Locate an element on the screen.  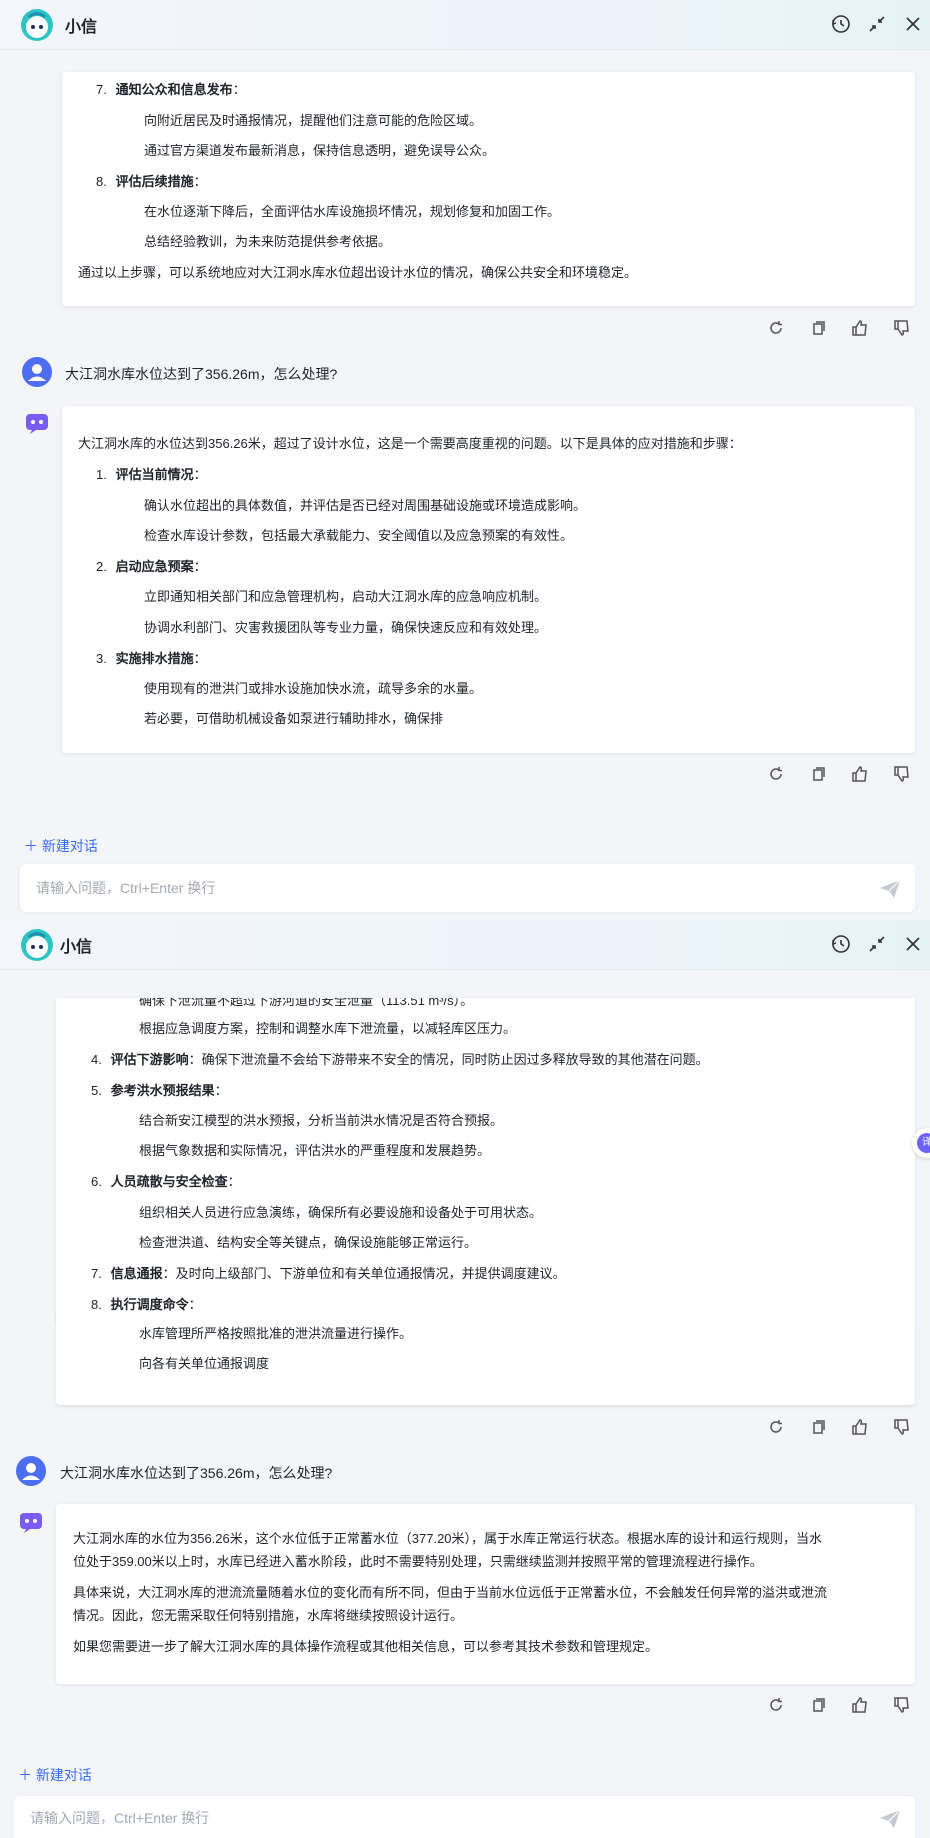
list-heading: 8. 评估后续措施： is located at coordinates (151, 181).